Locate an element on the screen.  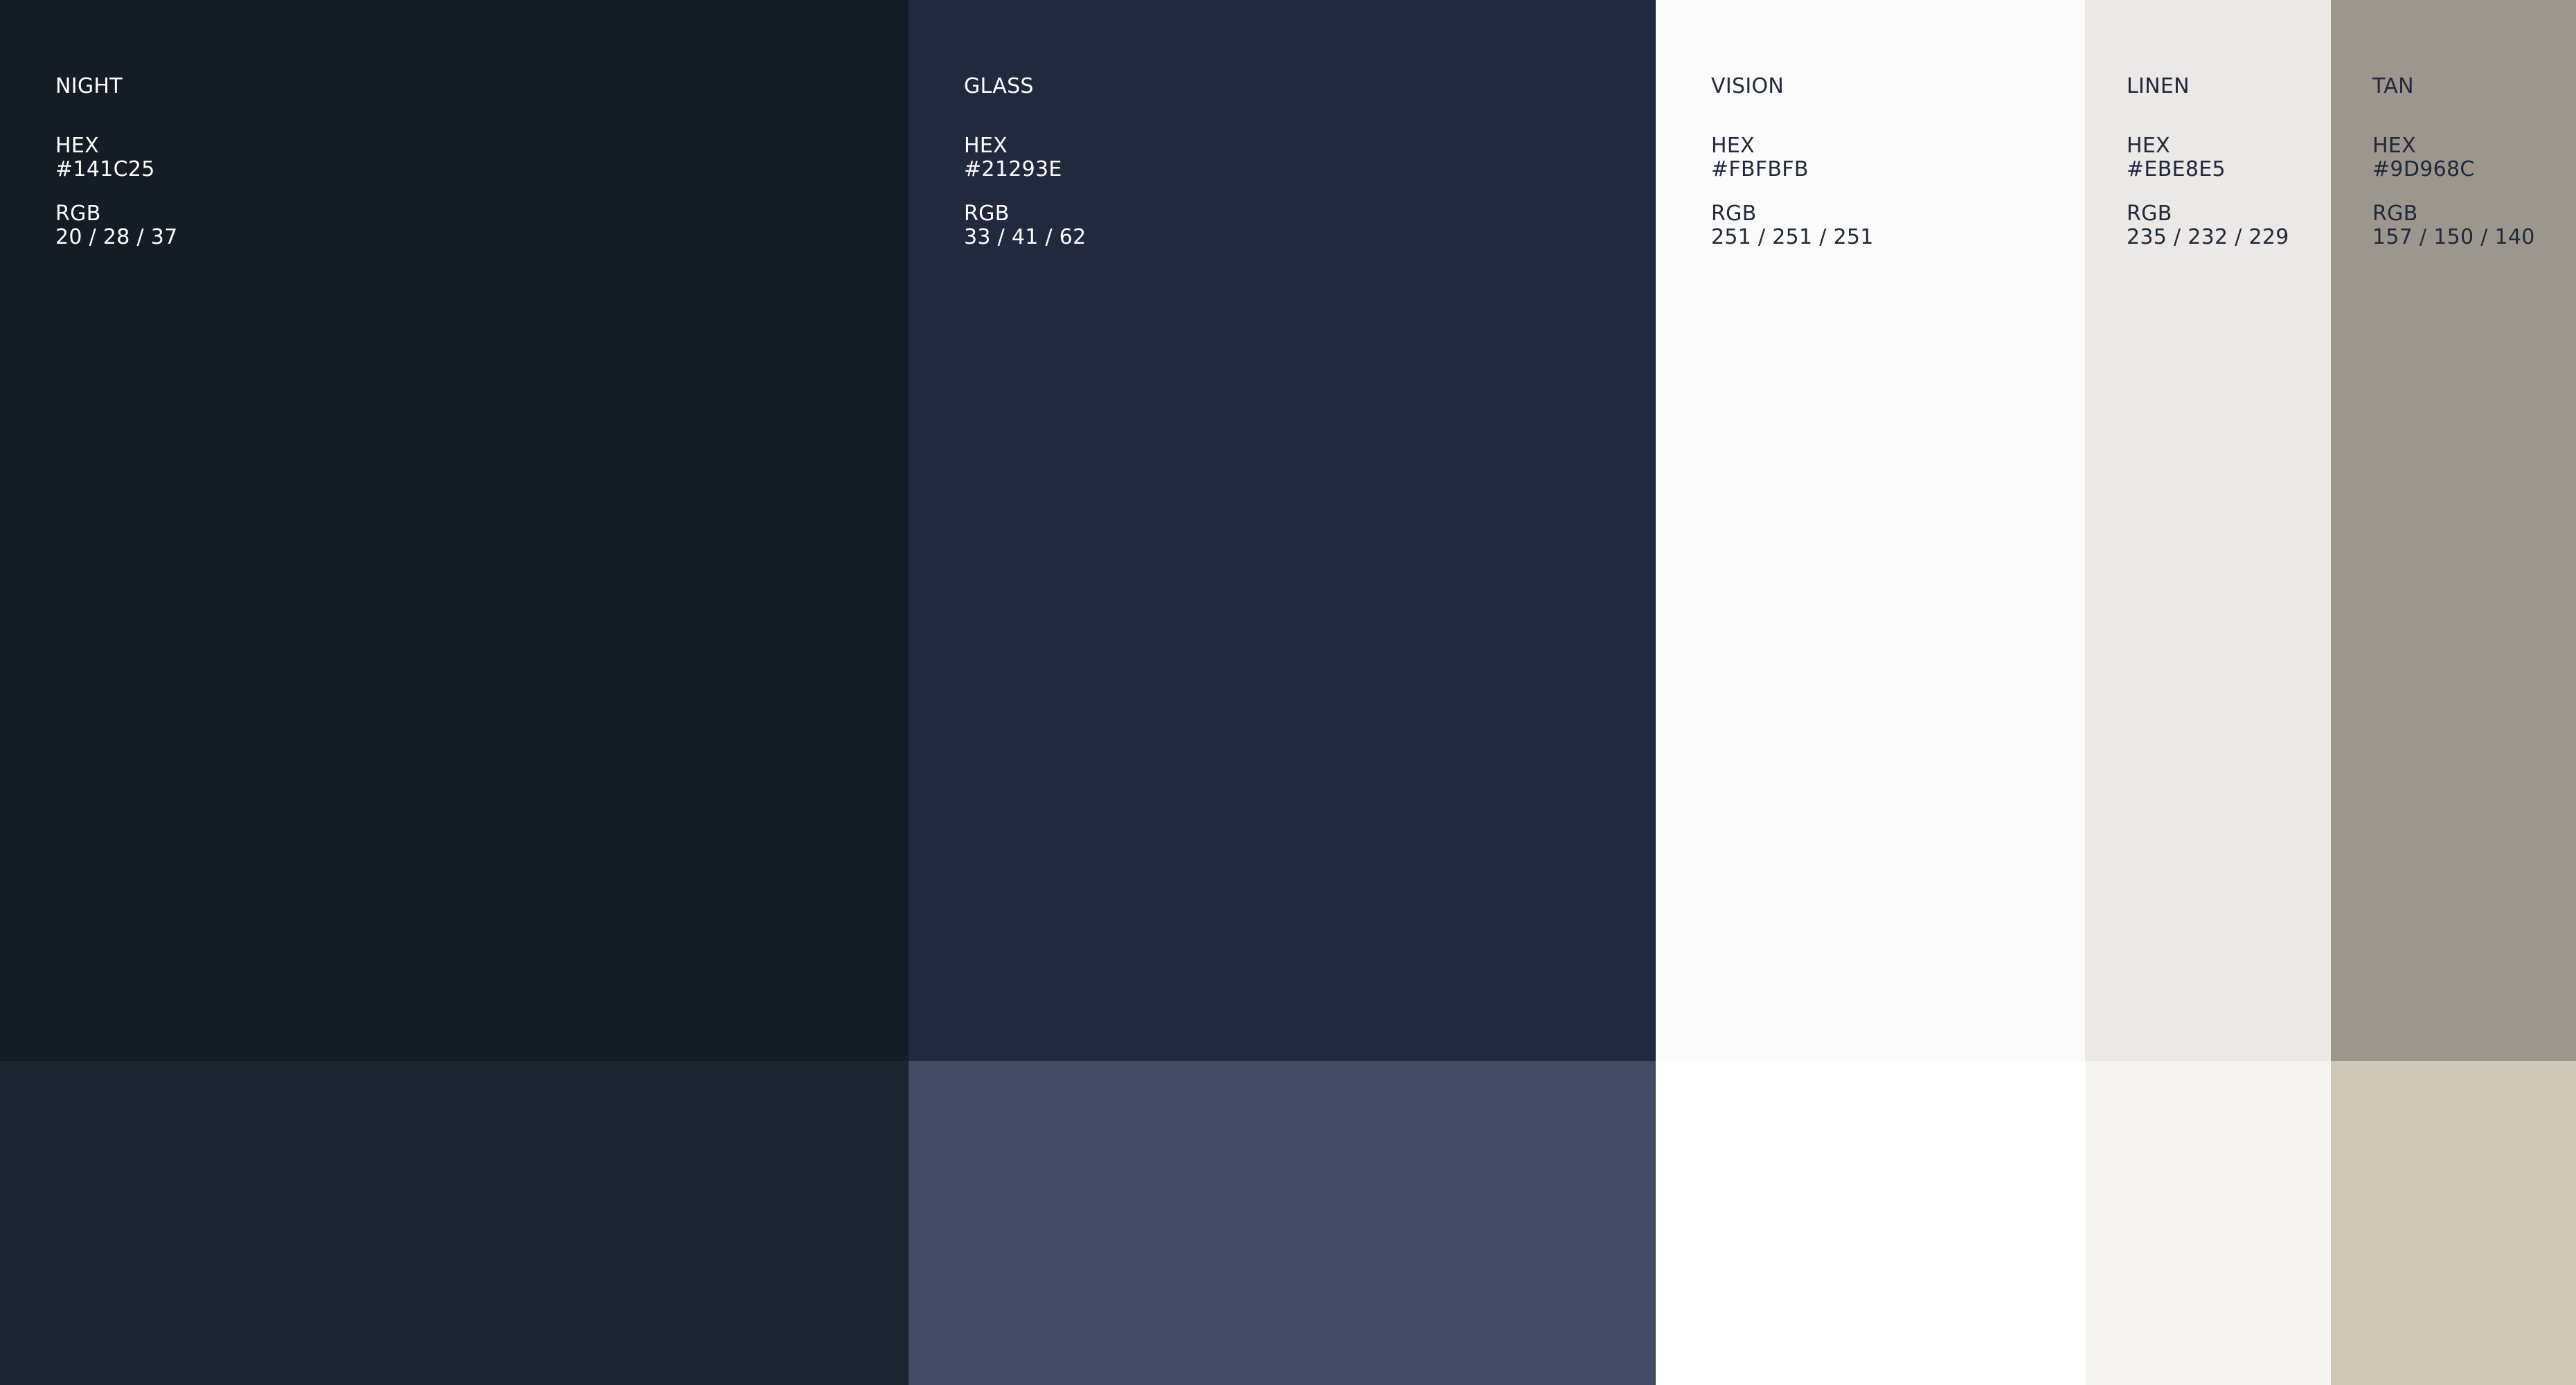
swatch-tan: TAN HEX #9D968C RGB 157 / 150 / 140 is located at coordinates (2453, 693).